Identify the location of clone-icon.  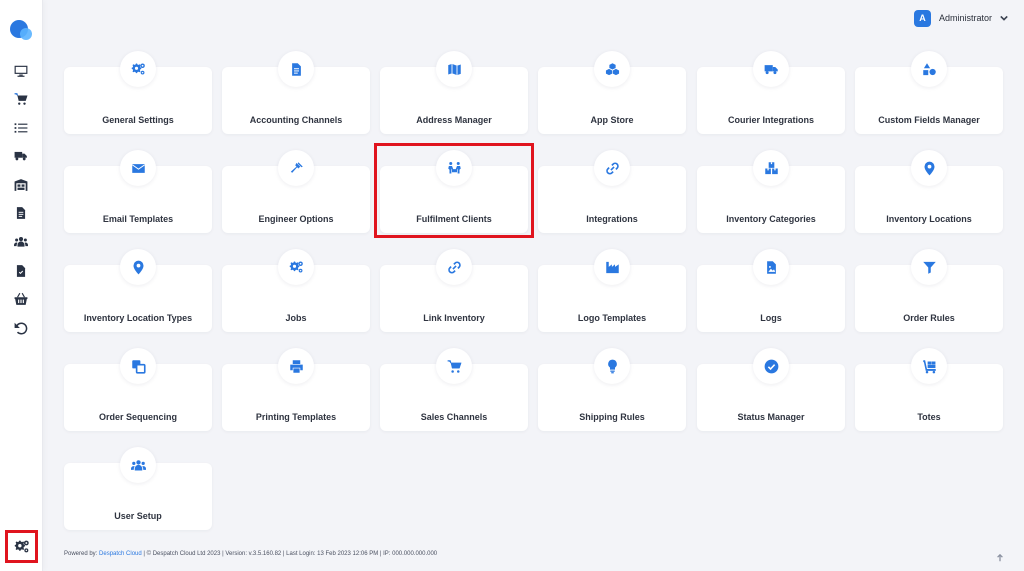
(138, 366).